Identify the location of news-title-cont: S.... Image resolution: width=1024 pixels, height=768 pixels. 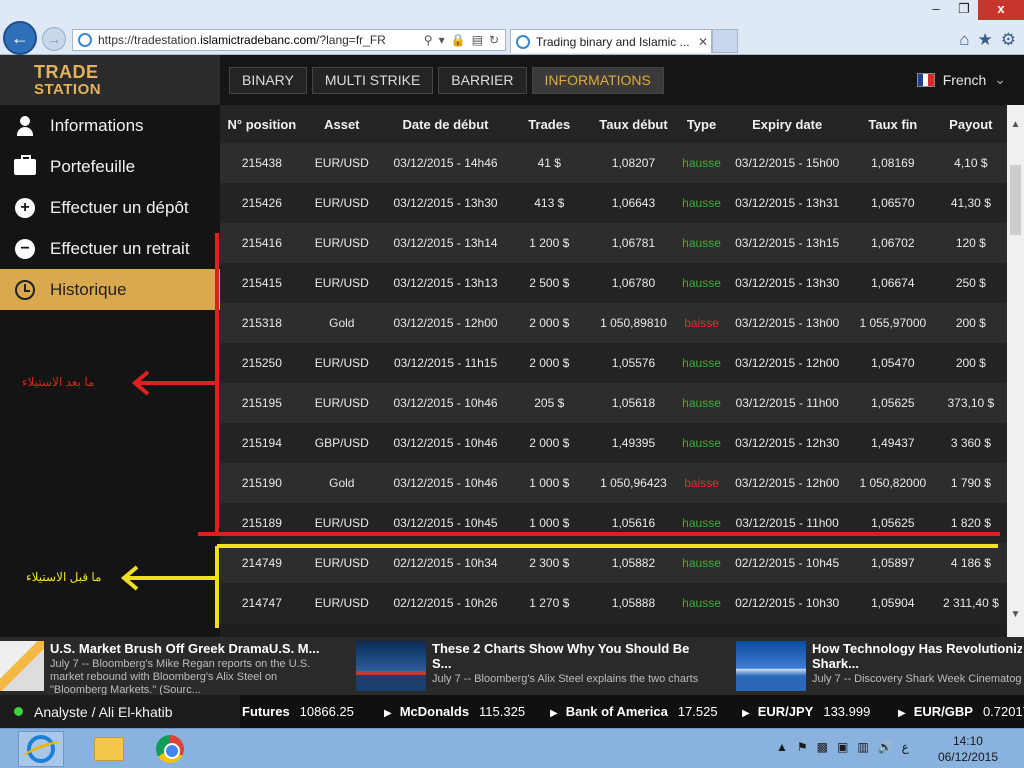
(442, 663).